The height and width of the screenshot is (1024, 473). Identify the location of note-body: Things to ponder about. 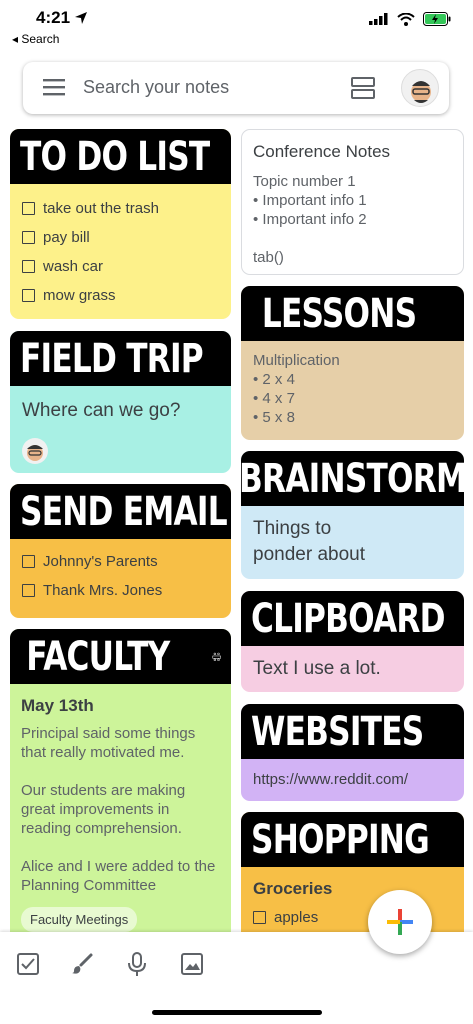
(352, 542).